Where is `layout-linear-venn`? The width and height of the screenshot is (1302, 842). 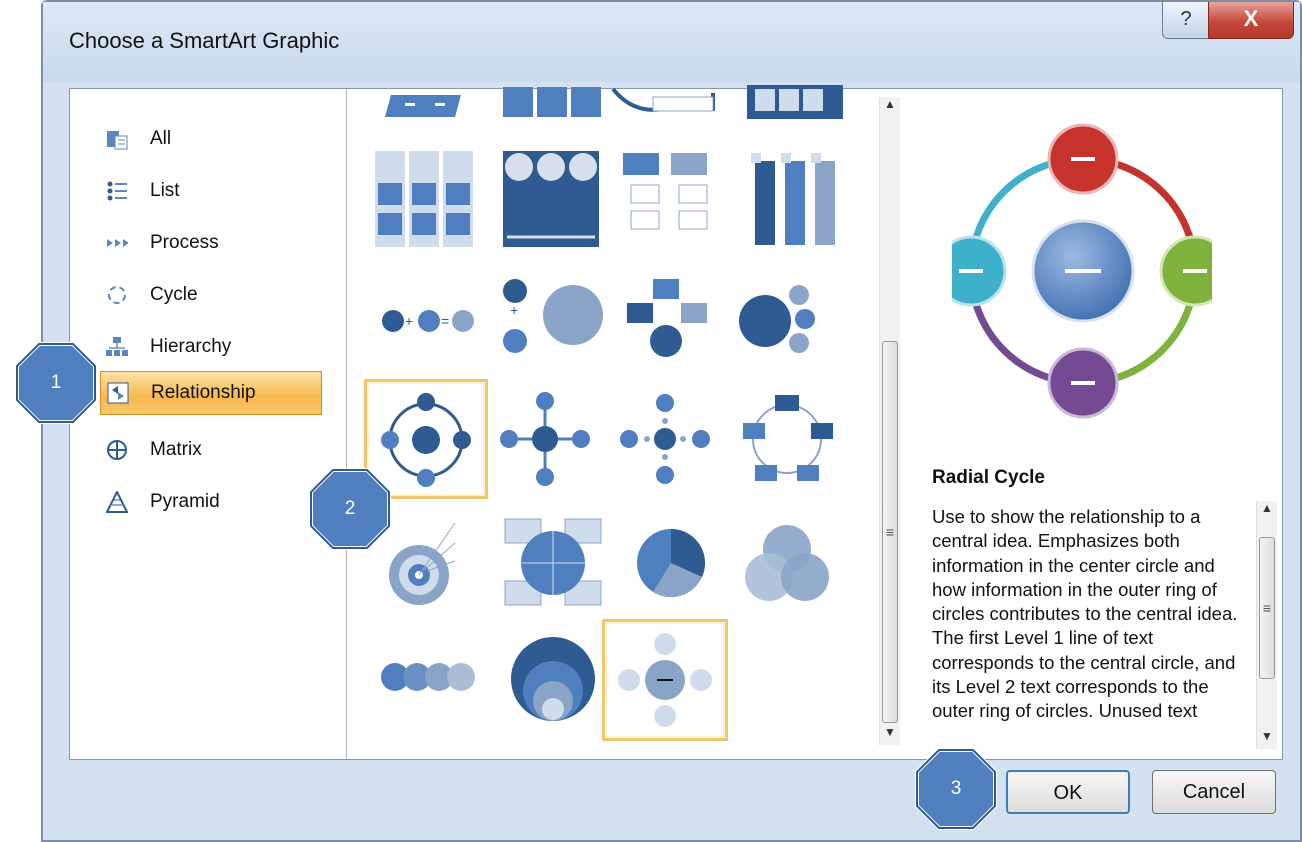 layout-linear-venn is located at coordinates (427, 682).